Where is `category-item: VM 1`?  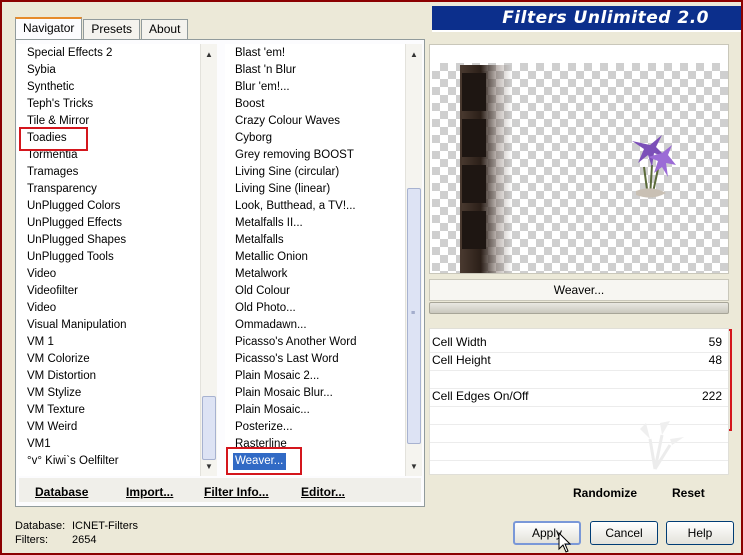 category-item: VM 1 is located at coordinates (108, 342).